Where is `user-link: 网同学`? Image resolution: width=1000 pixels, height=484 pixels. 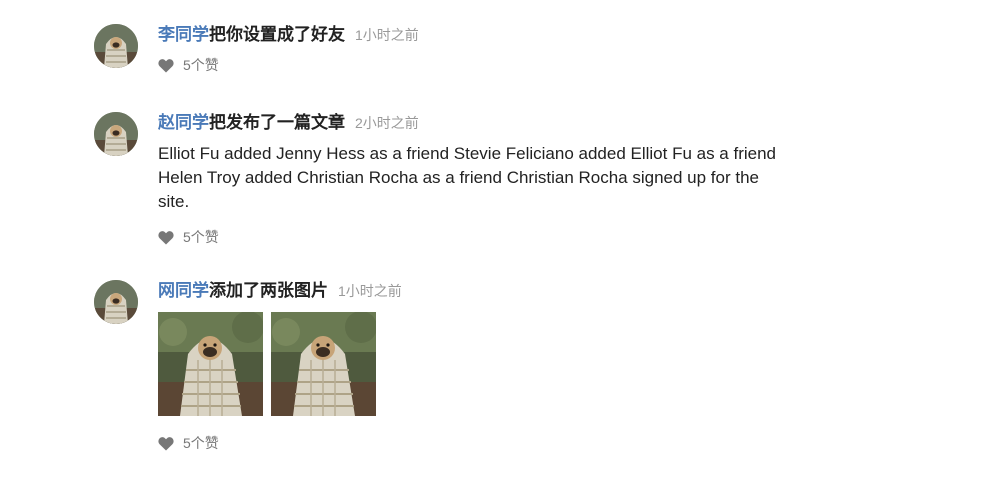
user-link: 网同学 is located at coordinates (183, 290).